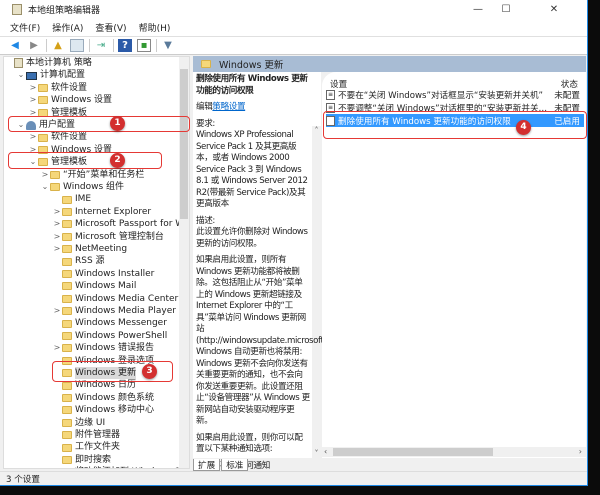  Describe the element at coordinates (316, 292) in the screenshot. I see `description-scrollbar: ˄ ˅` at that location.